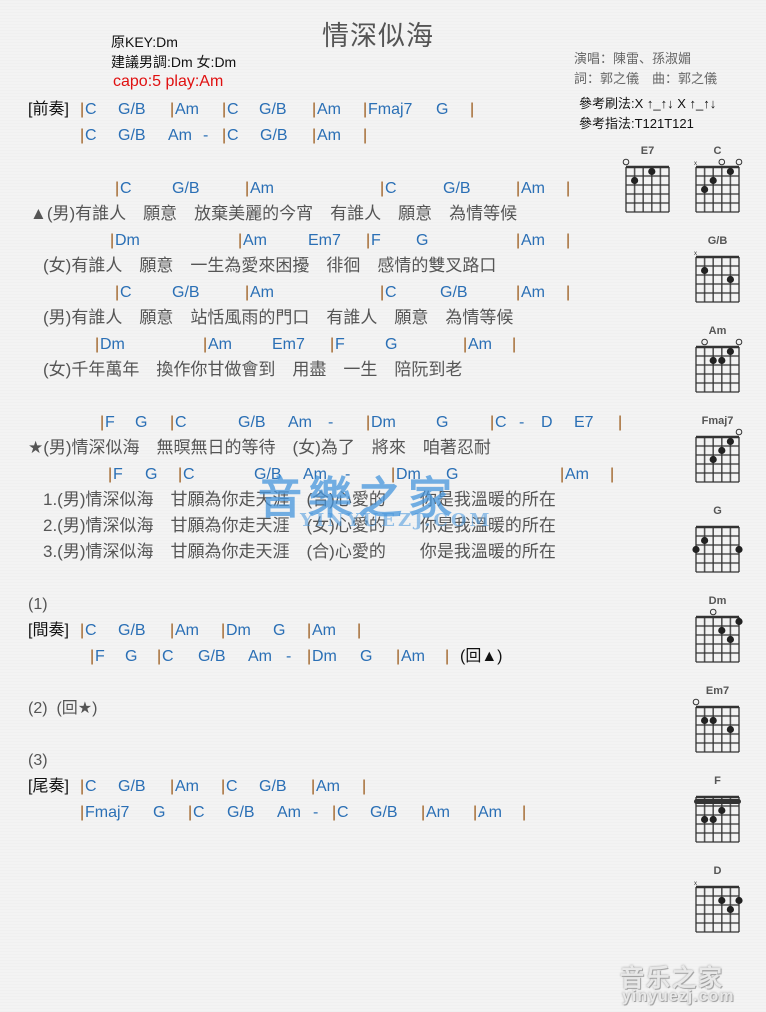 The image size is (766, 1012). What do you see at coordinates (647, 151) in the screenshot?
I see `chord-diagram-label: E7` at bounding box center [647, 151].